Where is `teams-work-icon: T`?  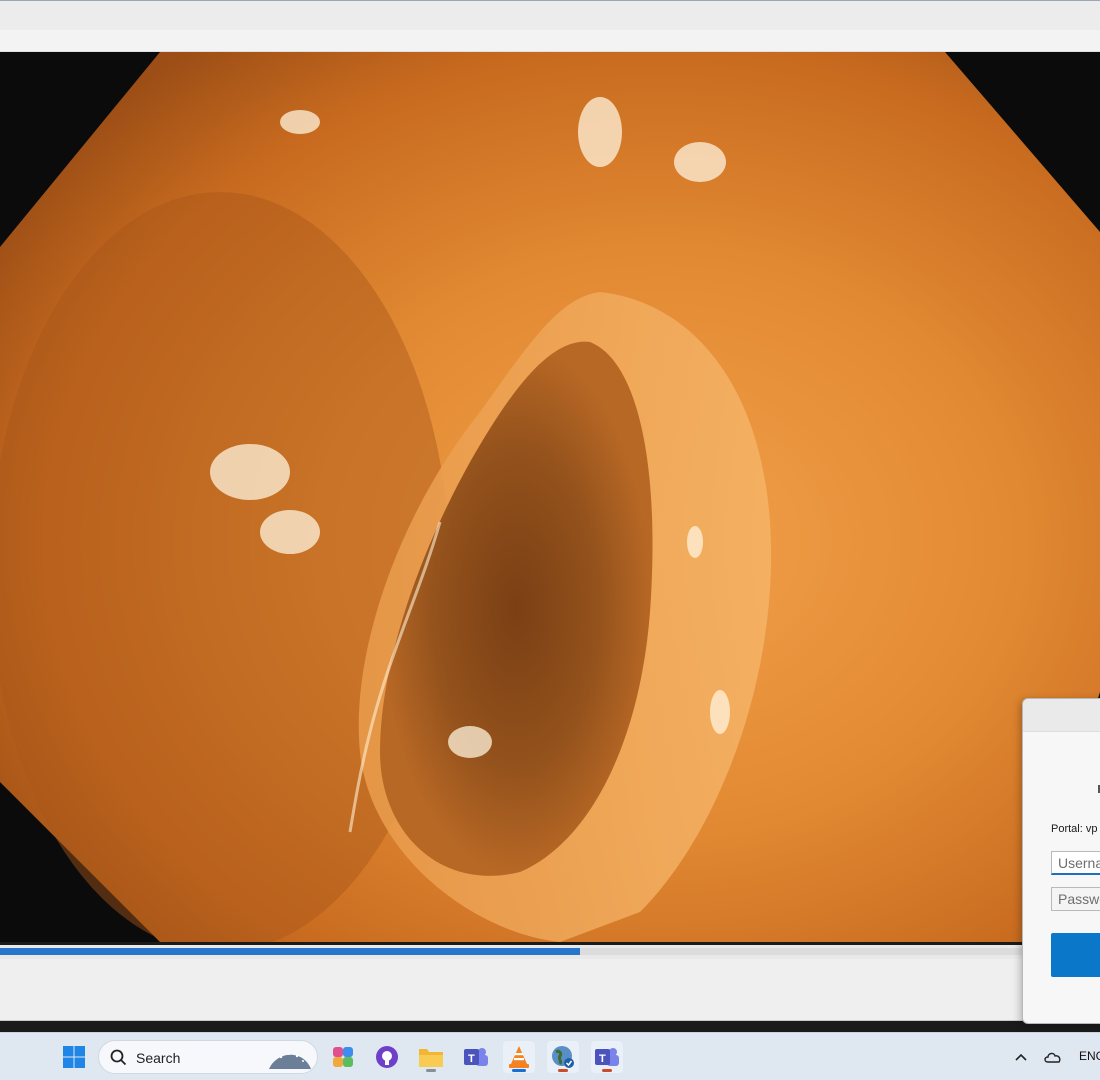
teams-work-icon: T is located at coordinates (607, 1057).